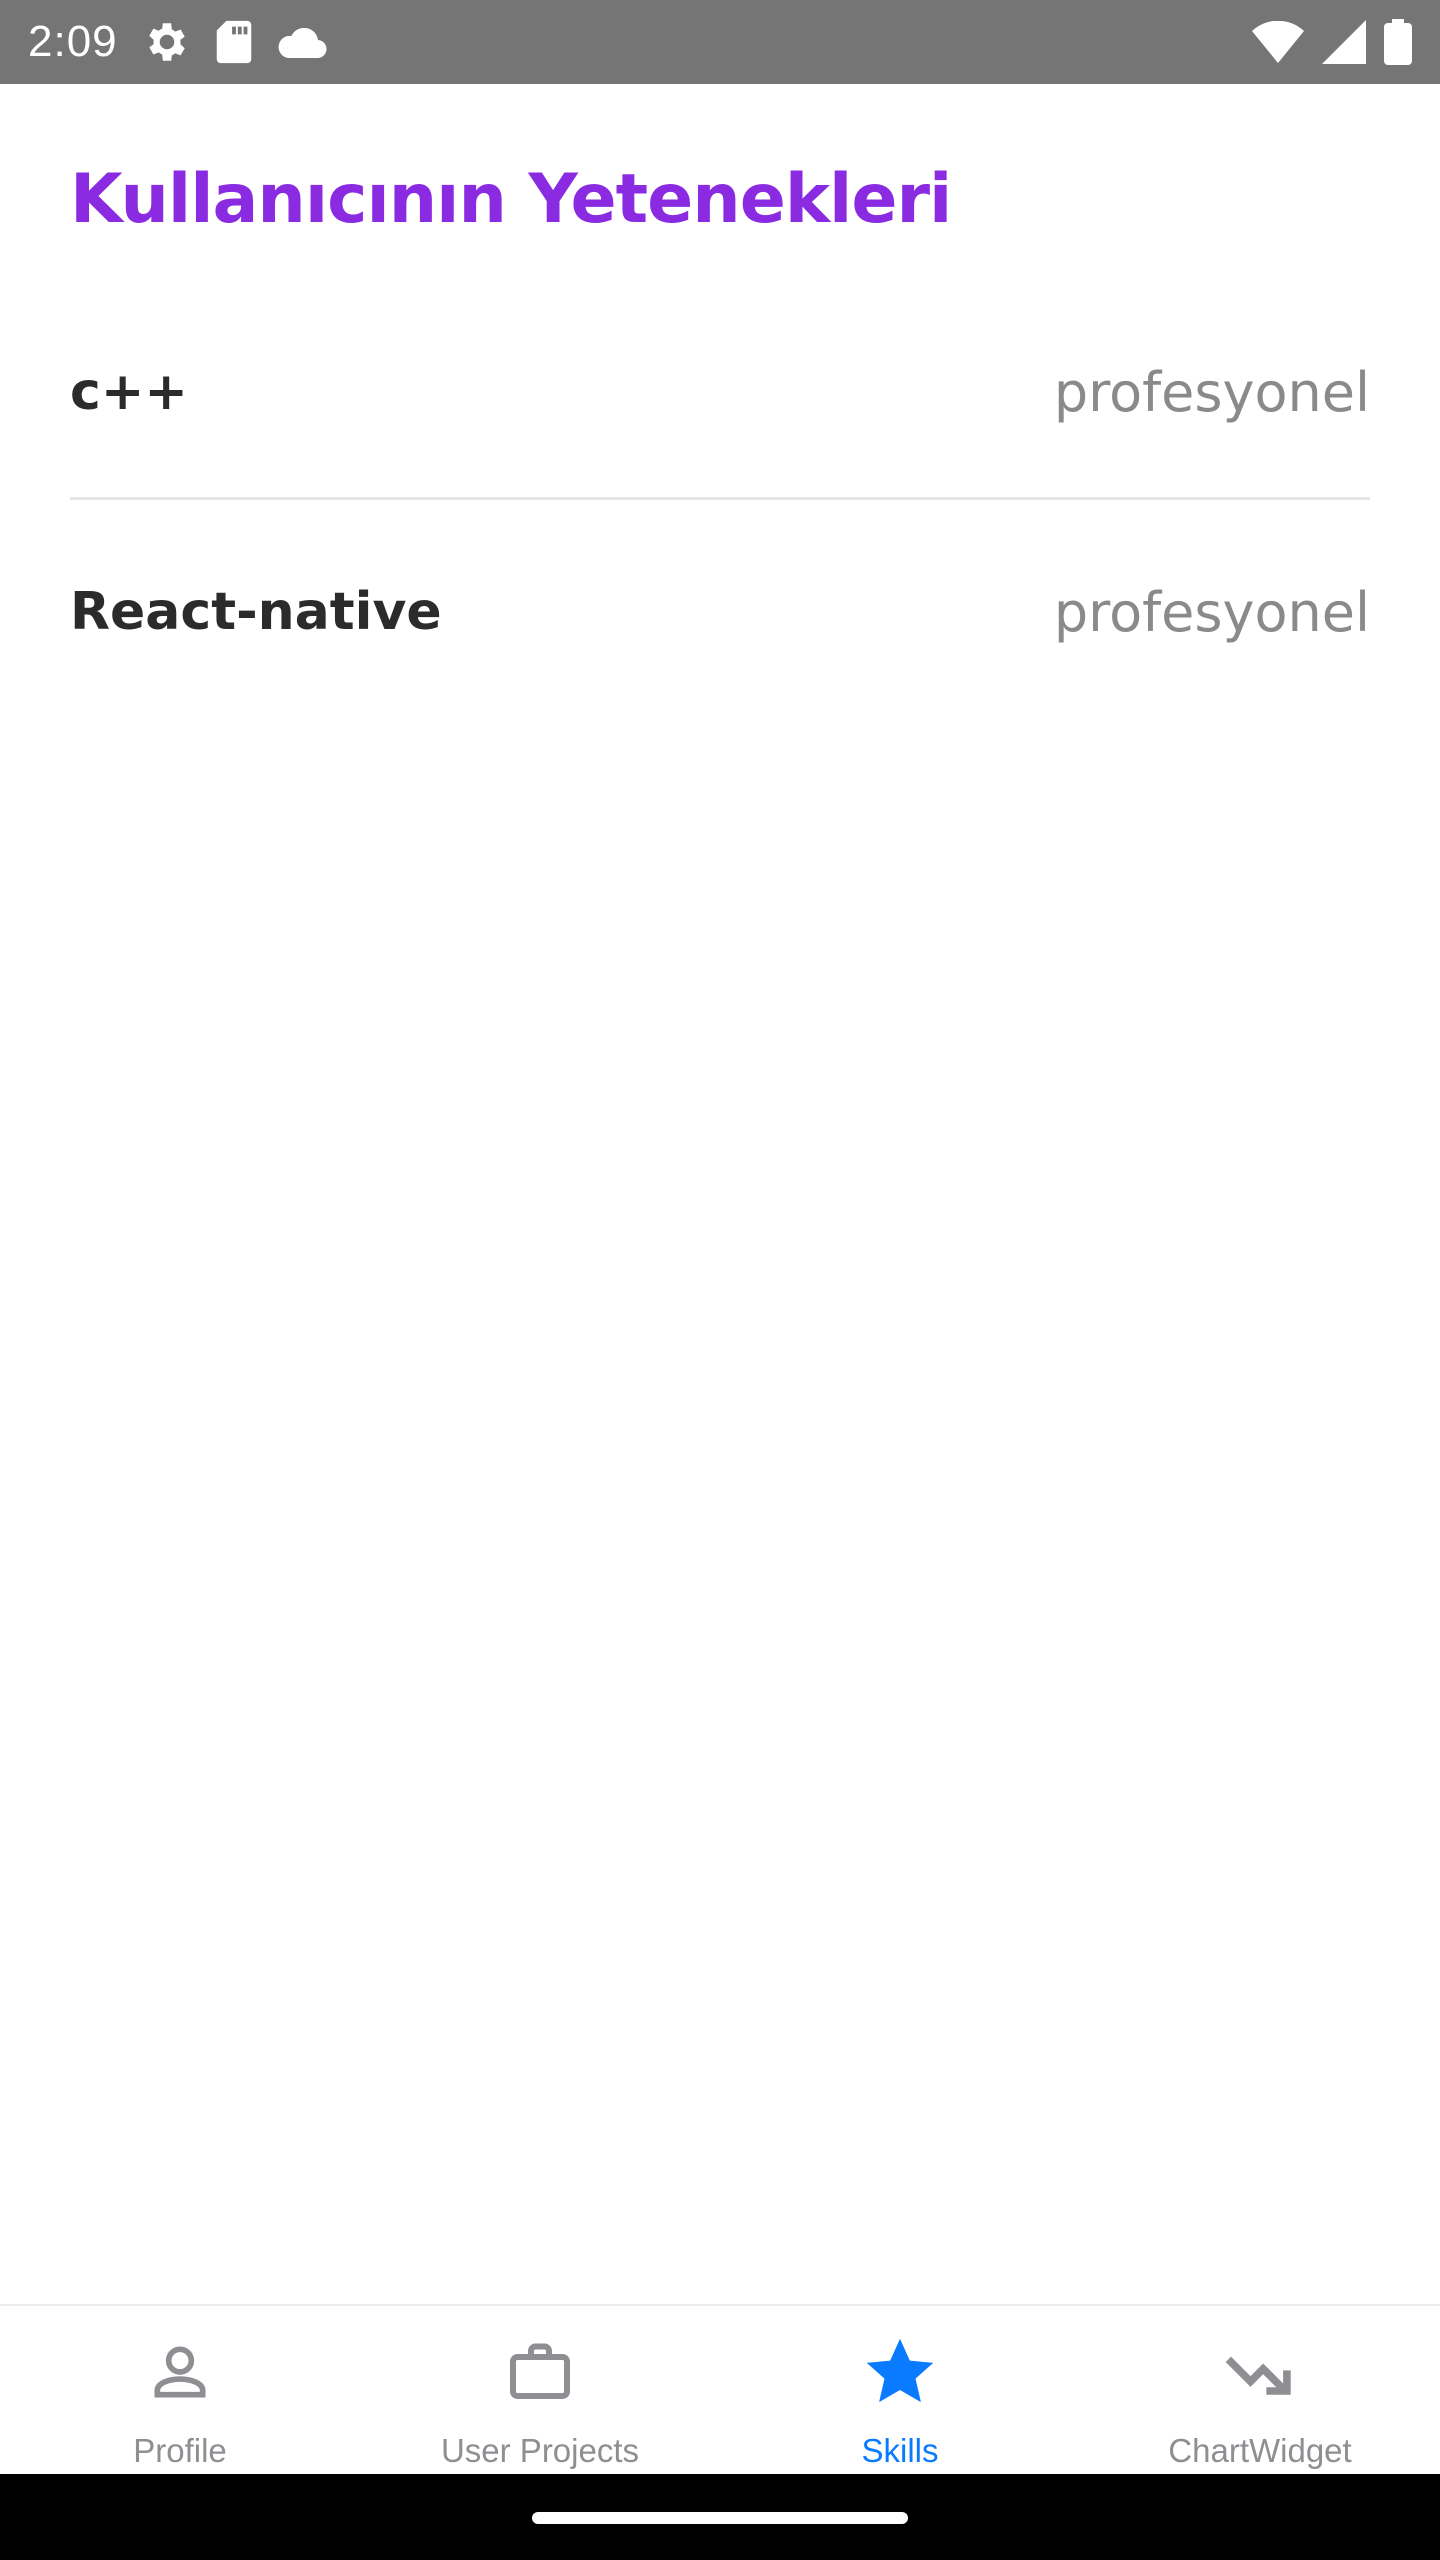 The height and width of the screenshot is (2560, 1440). I want to click on tab-label-user-projects: User Projects, so click(540, 2450).